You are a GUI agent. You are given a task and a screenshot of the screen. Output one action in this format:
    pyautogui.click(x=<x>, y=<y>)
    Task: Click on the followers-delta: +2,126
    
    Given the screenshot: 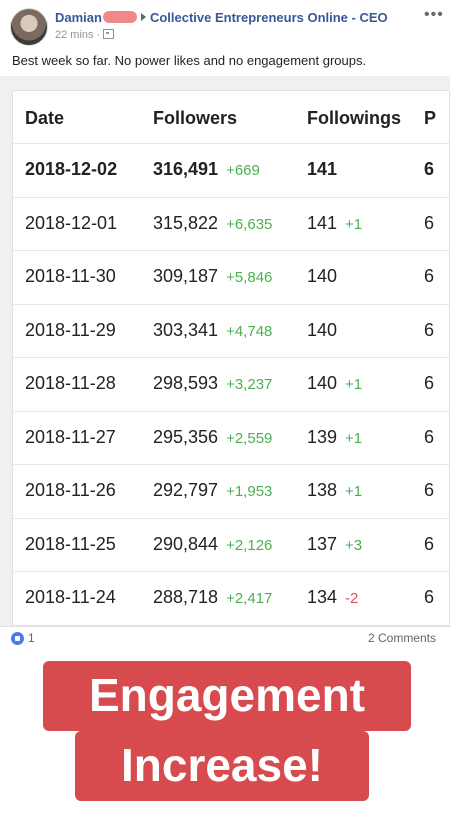 What is the action you would take?
    pyautogui.click(x=249, y=545)
    